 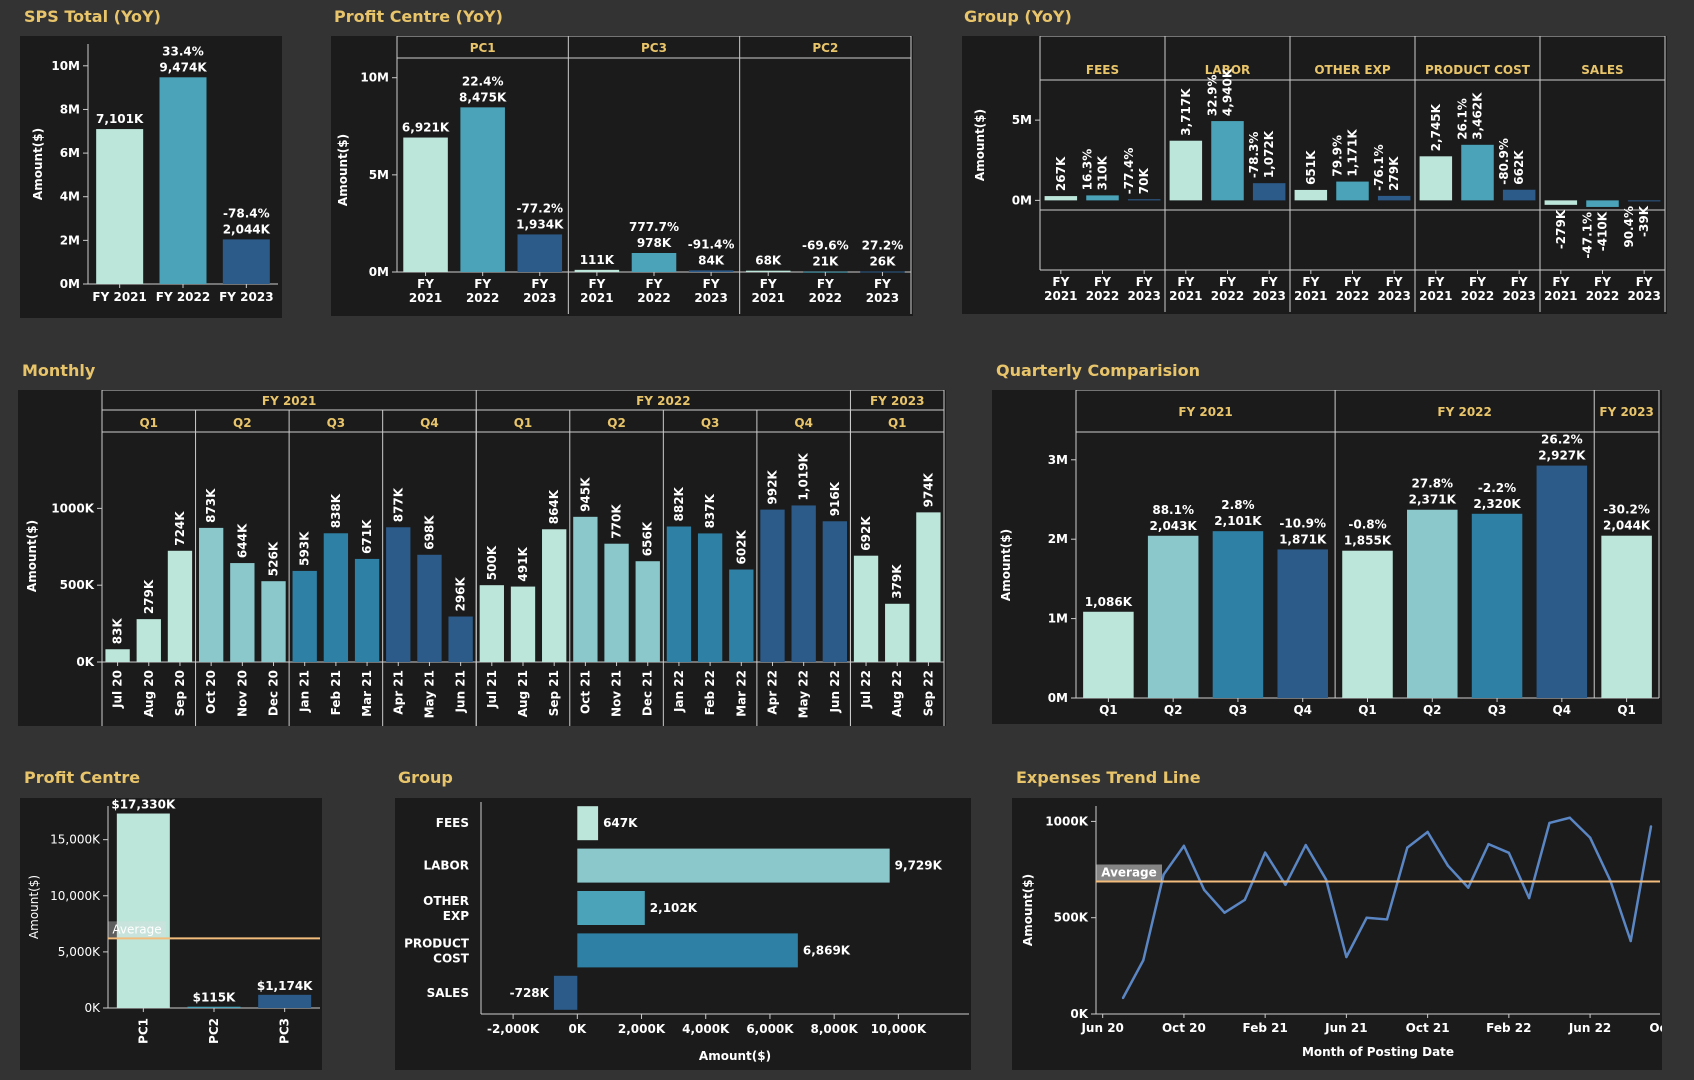 What do you see at coordinates (768, 261) in the screenshot?
I see `data-label: 68K` at bounding box center [768, 261].